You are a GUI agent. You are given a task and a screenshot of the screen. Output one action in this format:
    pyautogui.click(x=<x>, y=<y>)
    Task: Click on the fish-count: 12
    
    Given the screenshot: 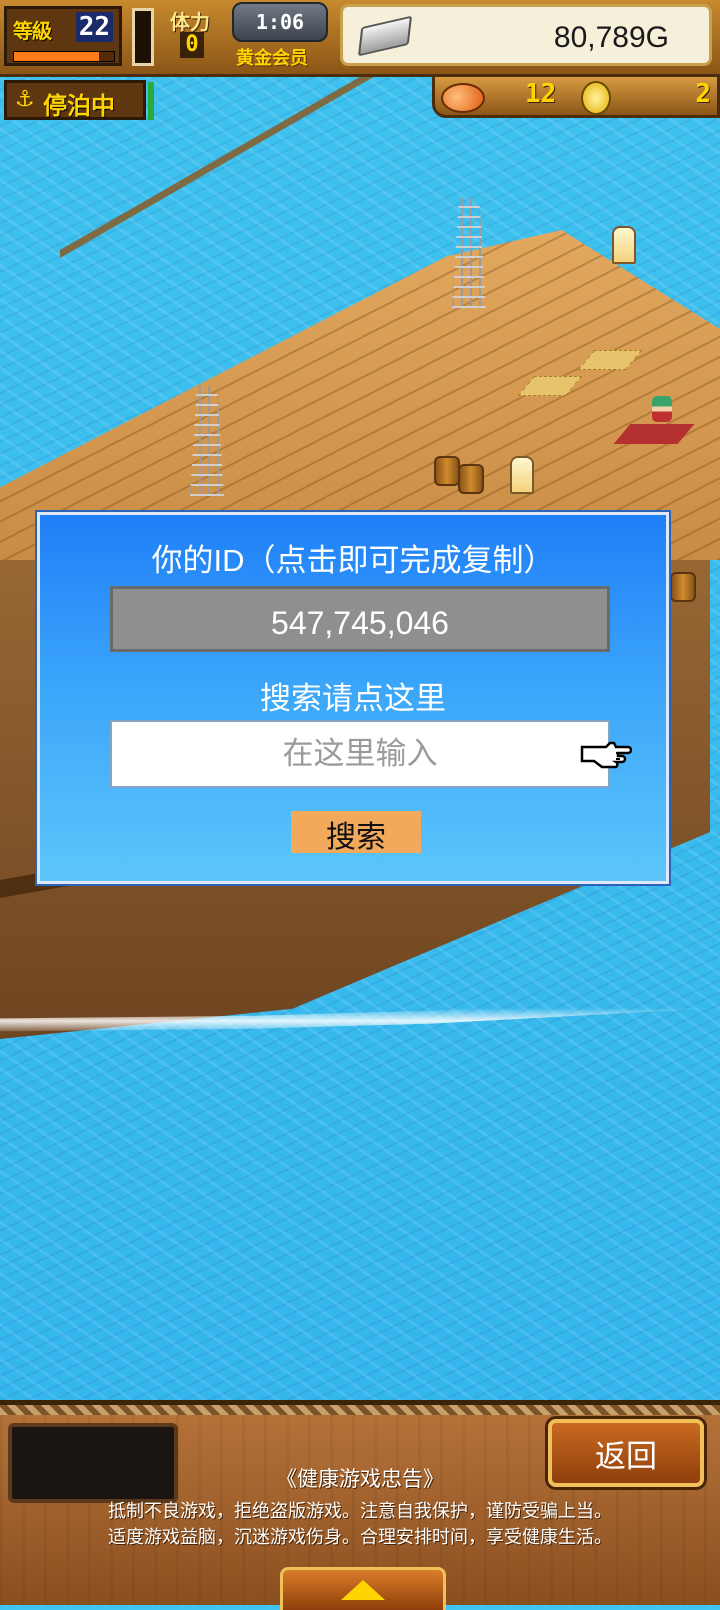 What is the action you would take?
    pyautogui.click(x=541, y=94)
    